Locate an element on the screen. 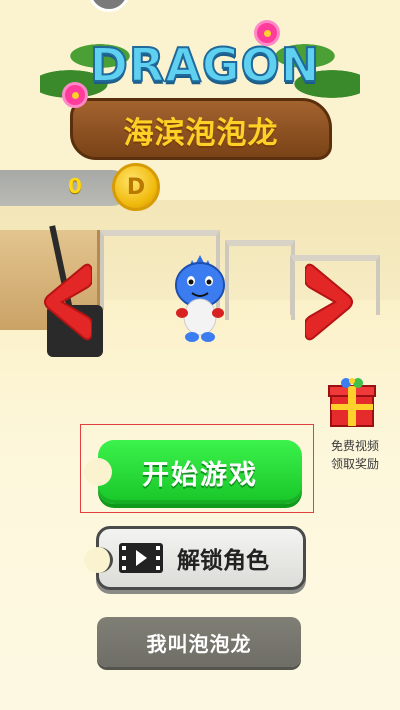 This screenshot has width=400, height=710. video-play-icon is located at coordinates (141, 558).